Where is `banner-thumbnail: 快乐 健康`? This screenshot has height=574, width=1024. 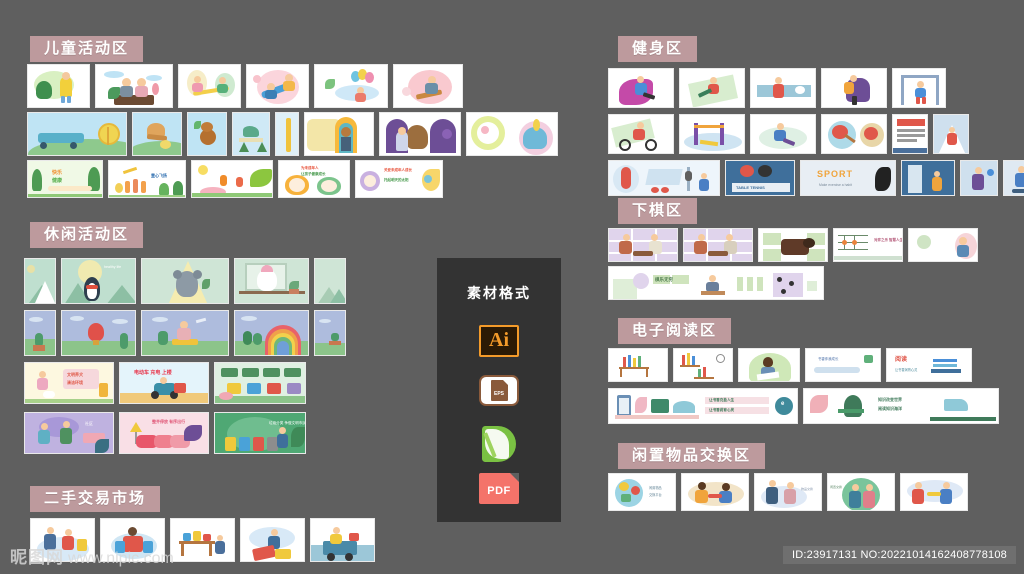 banner-thumbnail: 快乐 健康 is located at coordinates (65, 179).